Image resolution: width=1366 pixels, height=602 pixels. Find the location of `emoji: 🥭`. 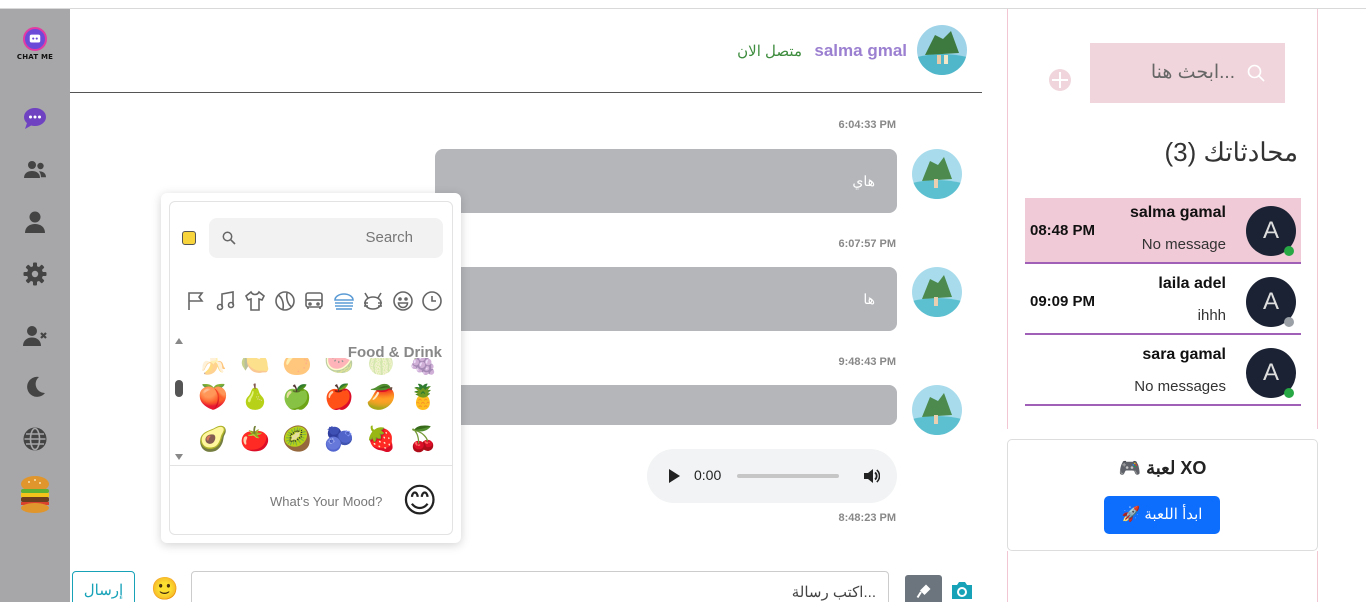

emoji: 🥭 is located at coordinates (381, 397).